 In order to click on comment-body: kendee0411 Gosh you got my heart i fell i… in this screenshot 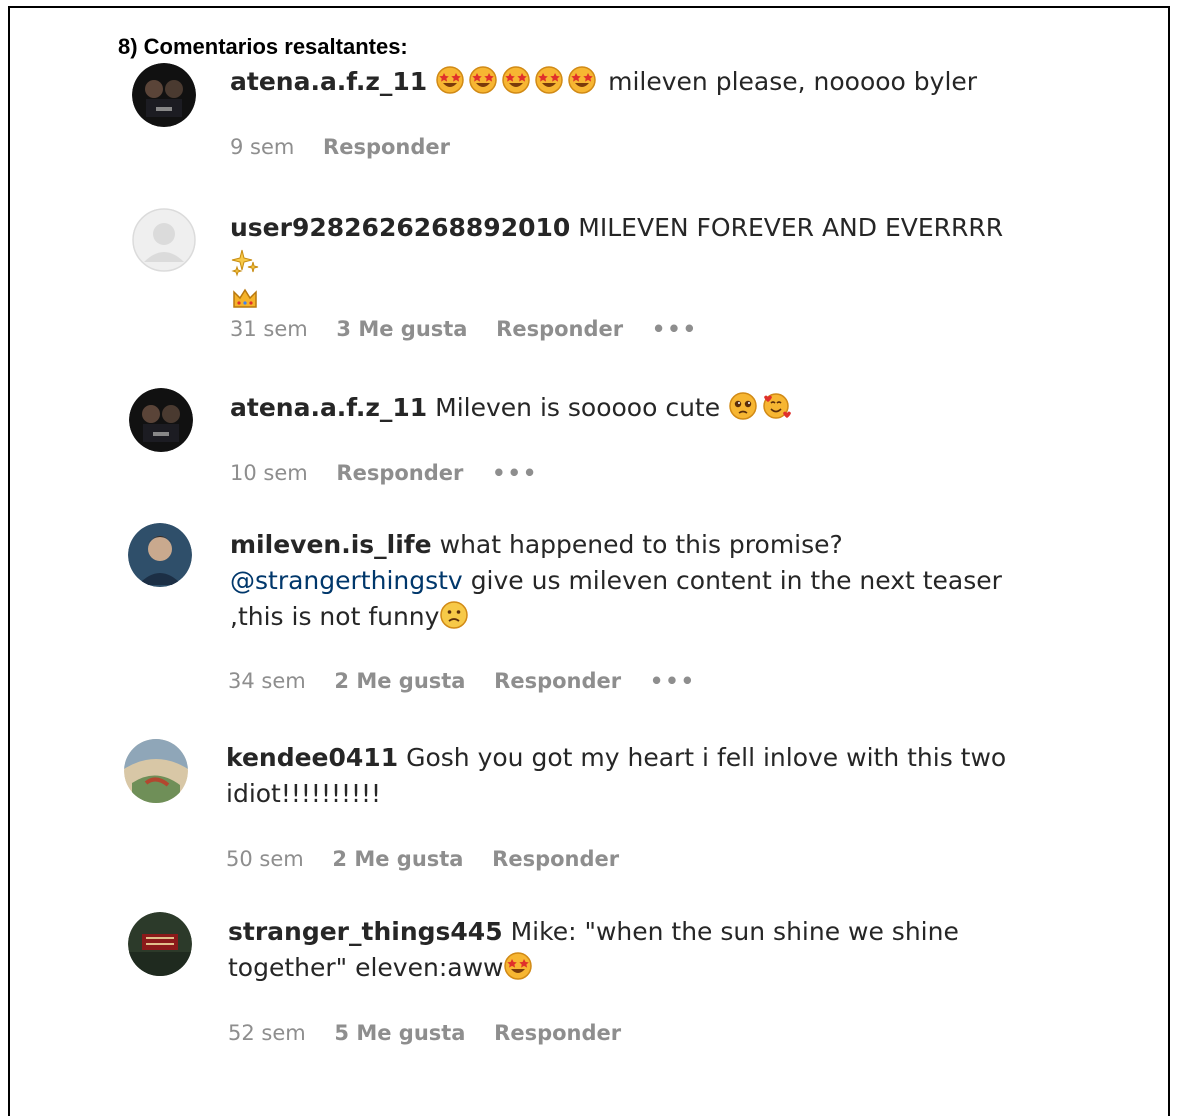, I will do `click(621, 776)`.